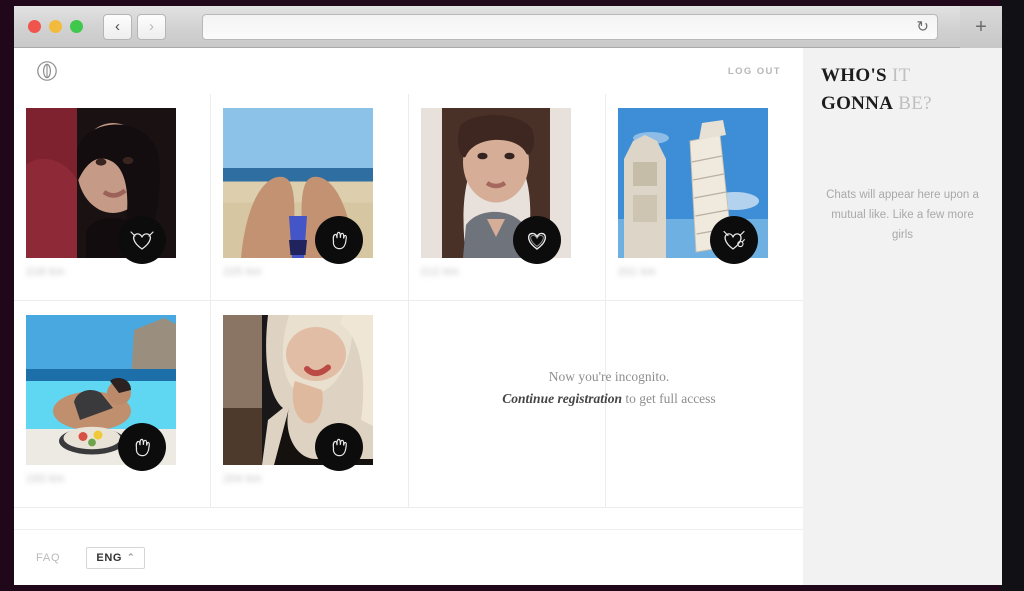 The height and width of the screenshot is (591, 1024). I want to click on chevron-up-icon: ⌃, so click(131, 557).